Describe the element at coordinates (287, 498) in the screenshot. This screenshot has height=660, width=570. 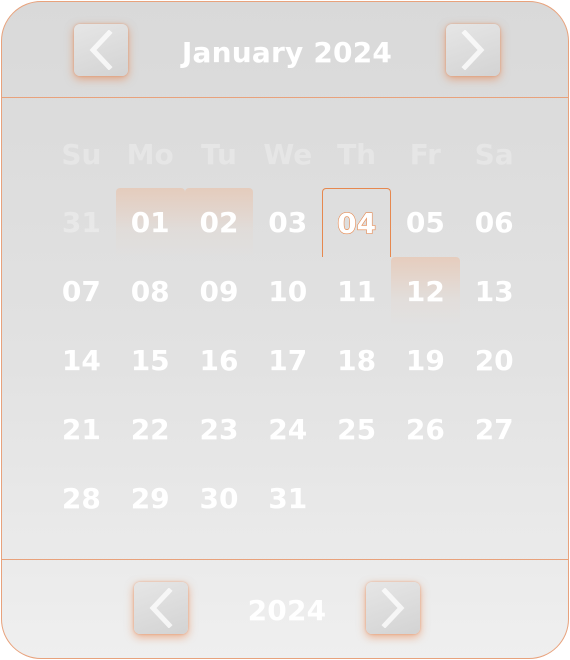
I see `day-cell: 31` at that location.